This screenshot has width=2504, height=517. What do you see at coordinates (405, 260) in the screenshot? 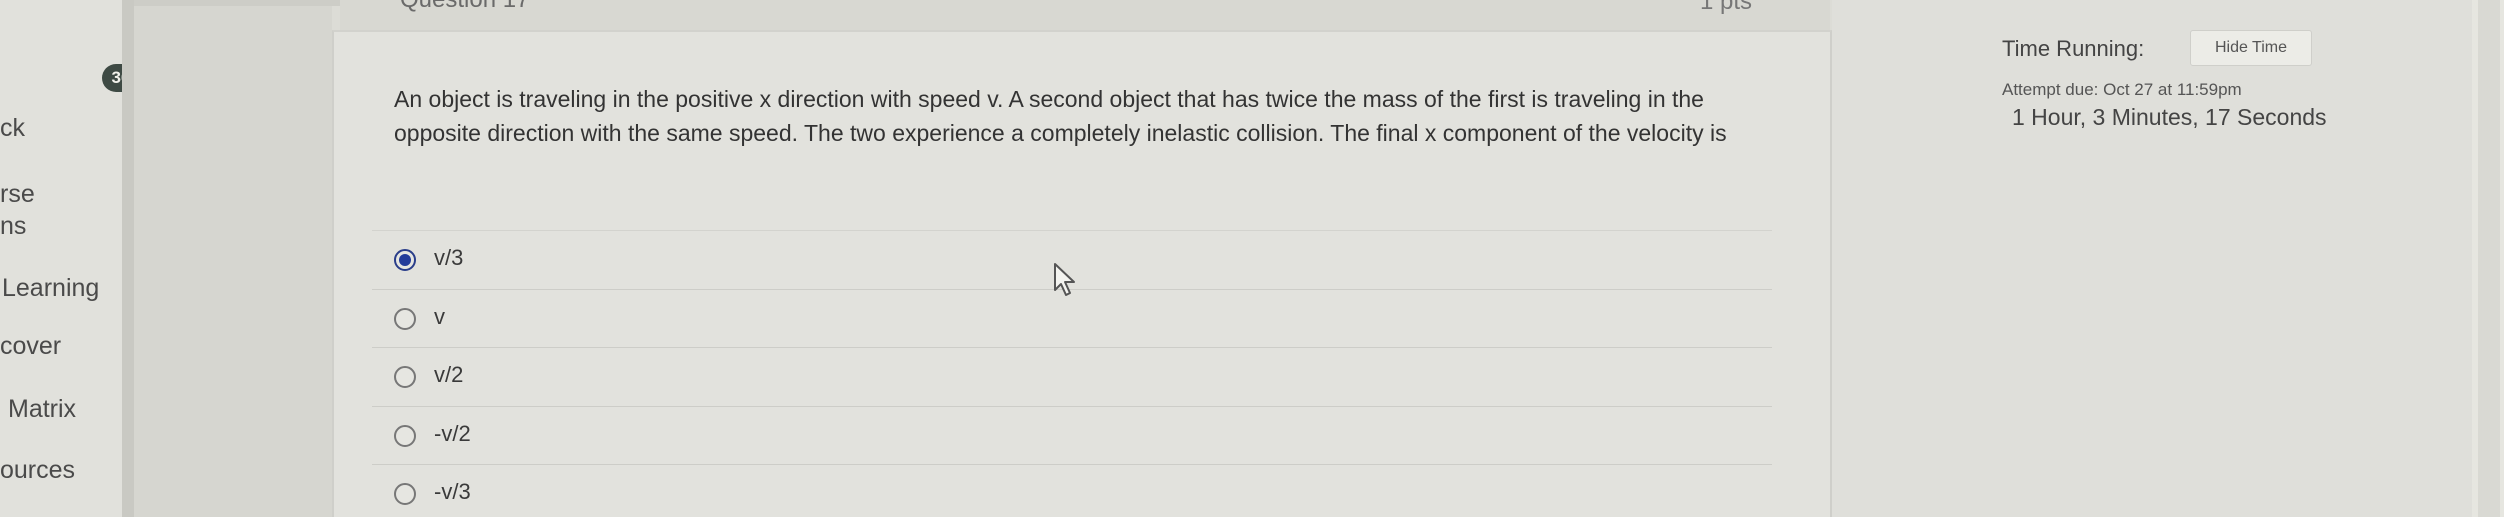
I see `radio-selected-icon` at bounding box center [405, 260].